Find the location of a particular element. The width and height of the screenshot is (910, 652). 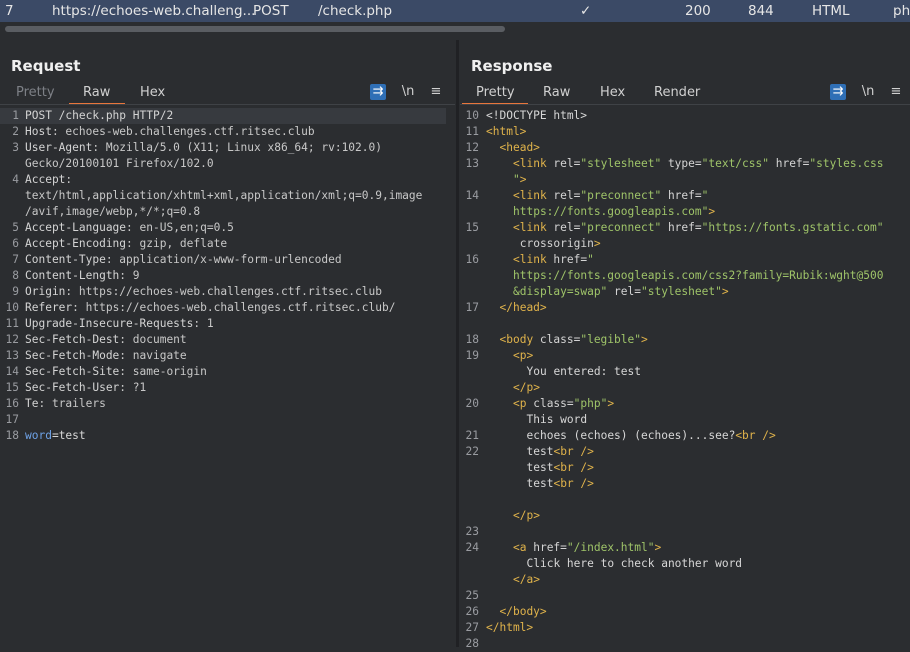

line-number: 4 is located at coordinates (15, 179).